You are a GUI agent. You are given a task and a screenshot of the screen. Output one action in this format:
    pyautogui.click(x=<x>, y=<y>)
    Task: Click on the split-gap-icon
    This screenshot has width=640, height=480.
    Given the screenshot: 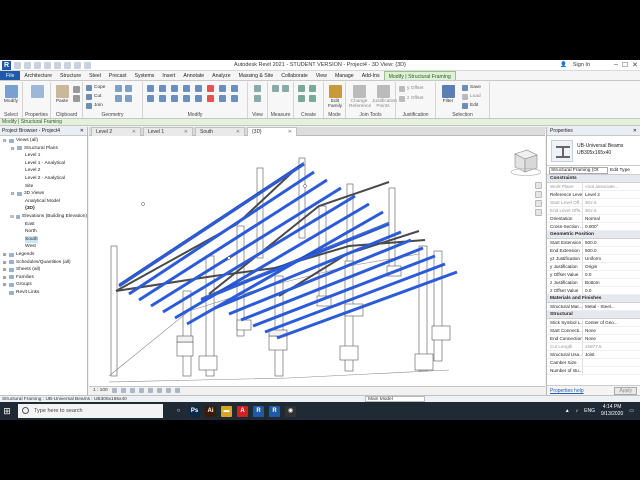 What is the action you would take?
    pyautogui.click(x=234, y=98)
    